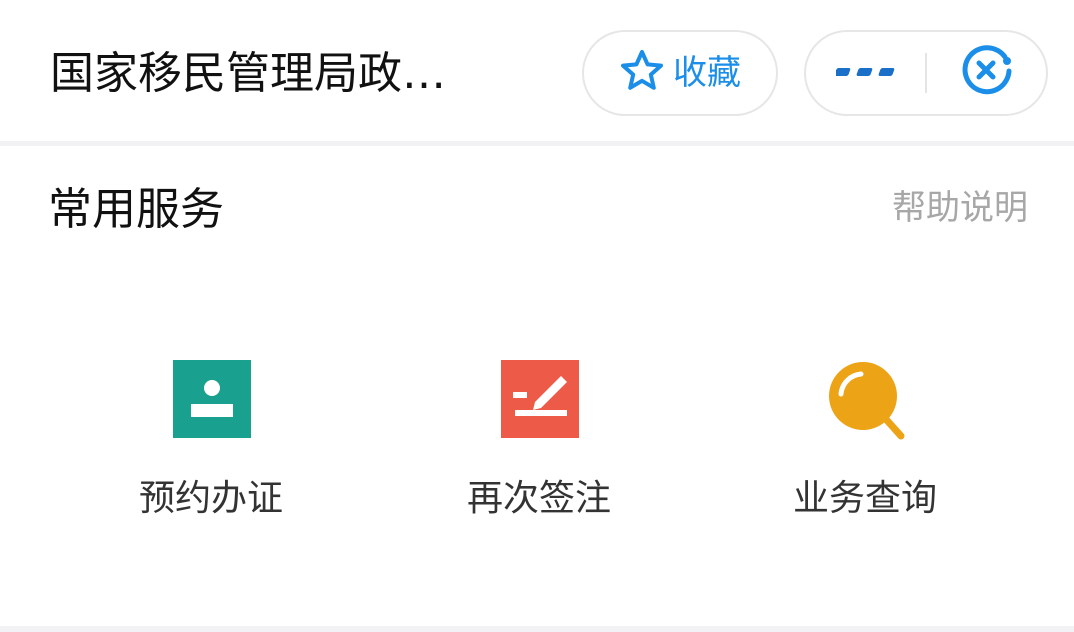  Describe the element at coordinates (136, 209) in the screenshot. I see `section-title: 常用服务` at that location.